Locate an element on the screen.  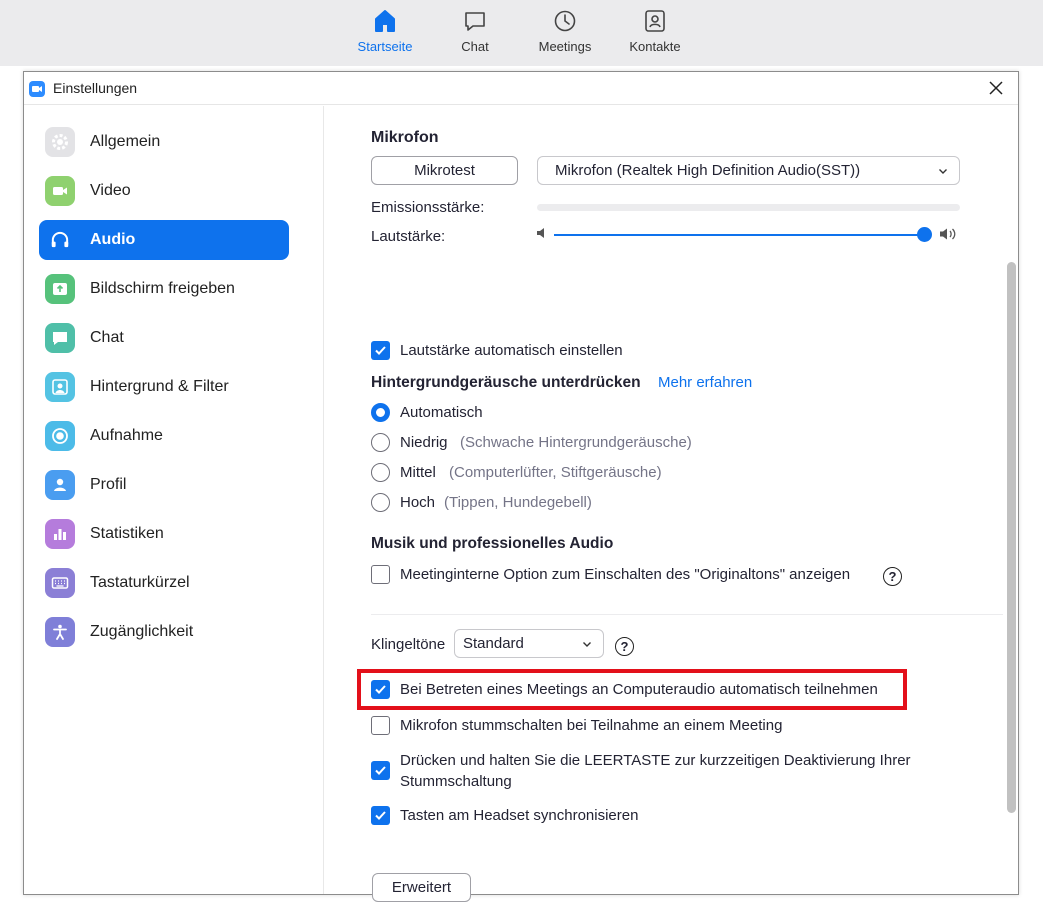
nav-contacts: Kontakte is located at coordinates (655, 31).